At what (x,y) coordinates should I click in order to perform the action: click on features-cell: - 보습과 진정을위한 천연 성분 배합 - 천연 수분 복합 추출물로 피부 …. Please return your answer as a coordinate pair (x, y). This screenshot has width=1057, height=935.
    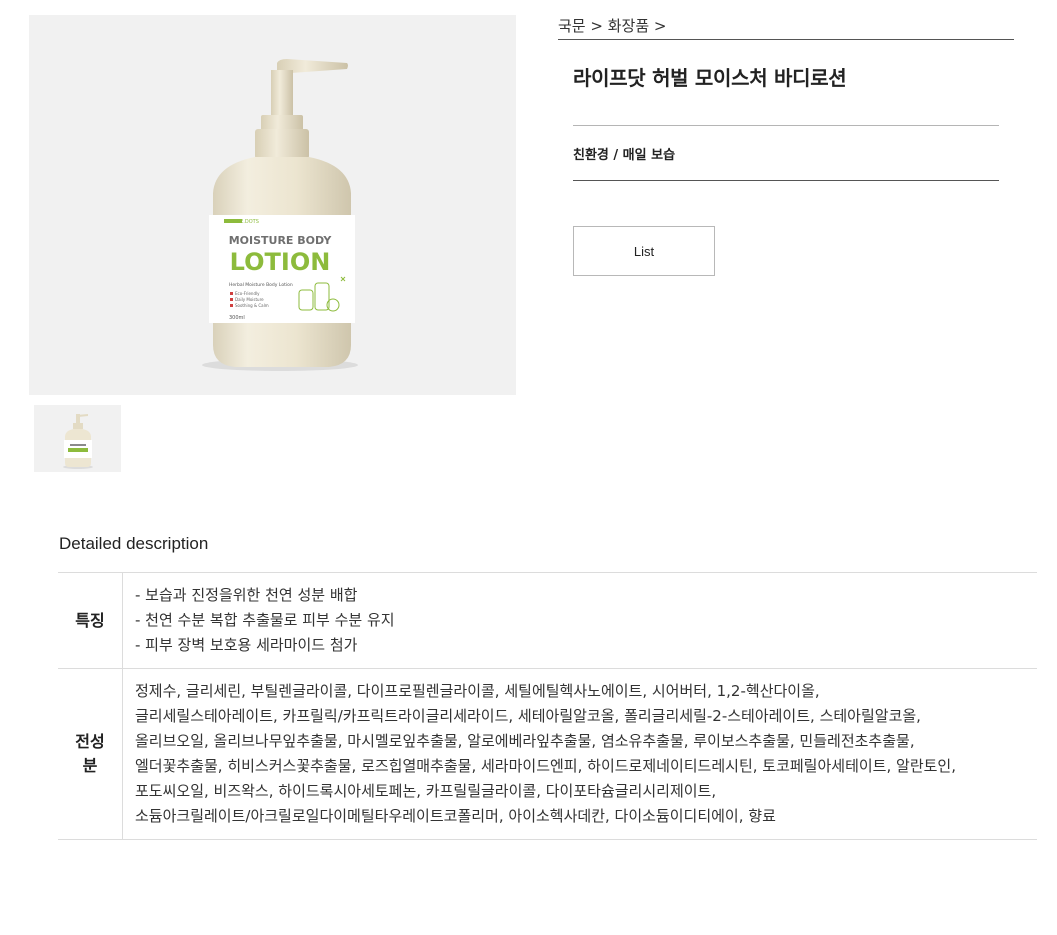
    Looking at the image, I should click on (580, 621).